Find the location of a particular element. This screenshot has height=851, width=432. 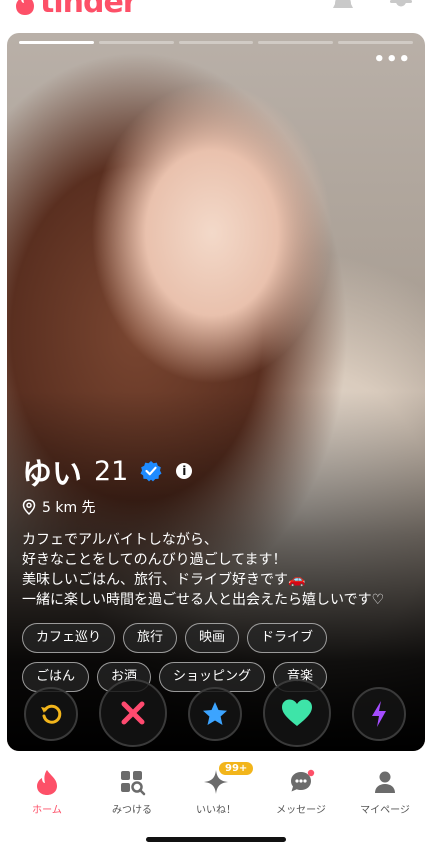

chat-icon is located at coordinates (303, 780).